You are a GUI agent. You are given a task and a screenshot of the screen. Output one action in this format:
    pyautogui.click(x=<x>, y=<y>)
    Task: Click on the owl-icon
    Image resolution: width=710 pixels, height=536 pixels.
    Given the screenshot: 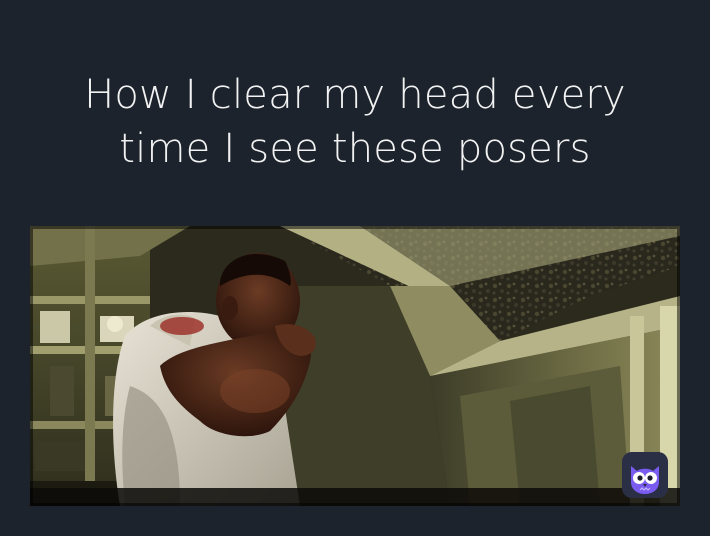 What is the action you would take?
    pyautogui.click(x=645, y=475)
    